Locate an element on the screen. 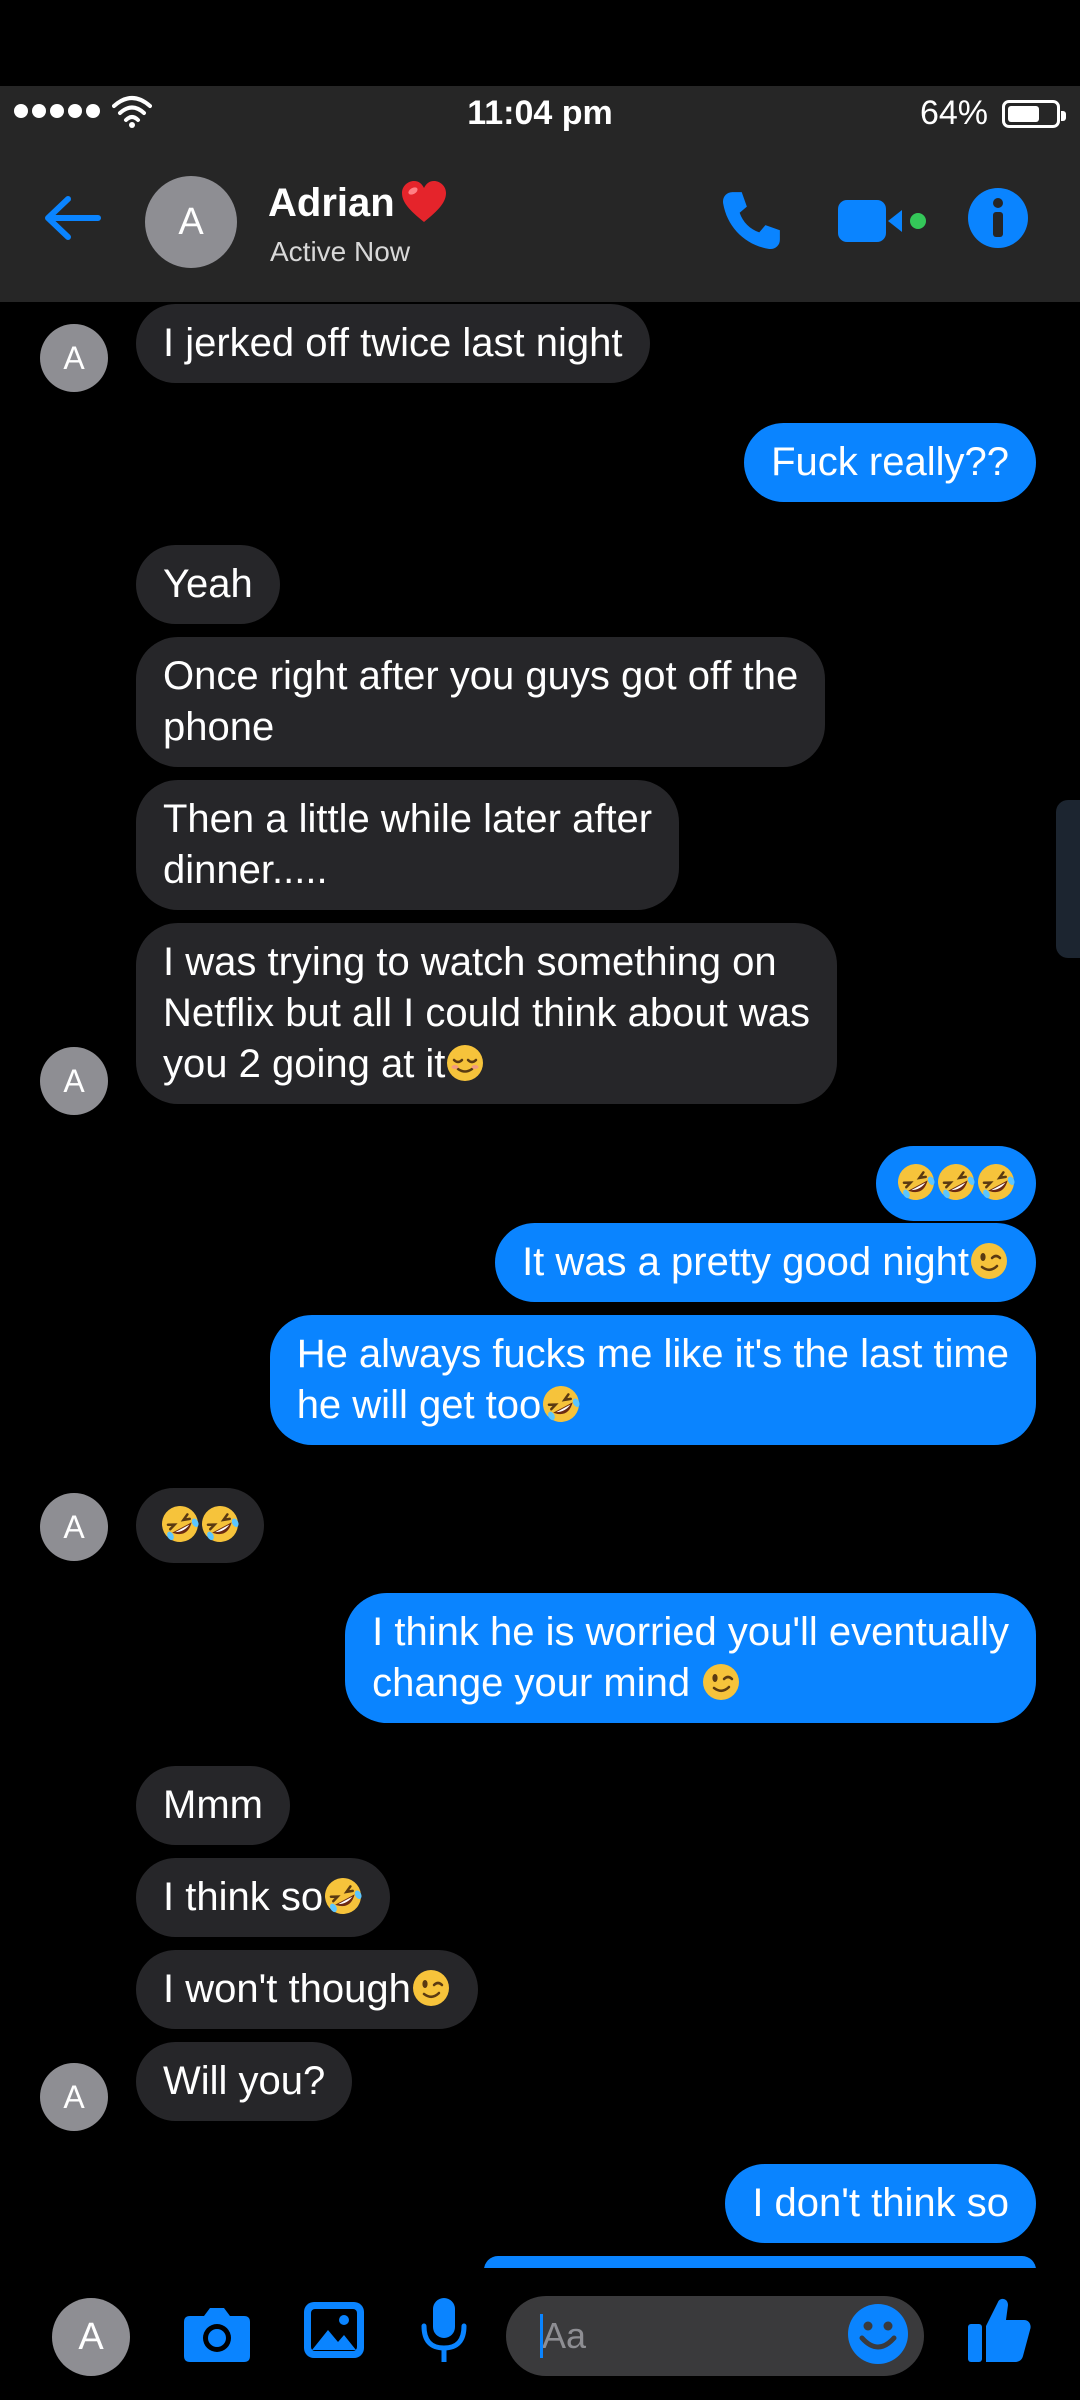 The image size is (1080, 2400). outgoing-message: It was a pretty good night is located at coordinates (765, 1262).